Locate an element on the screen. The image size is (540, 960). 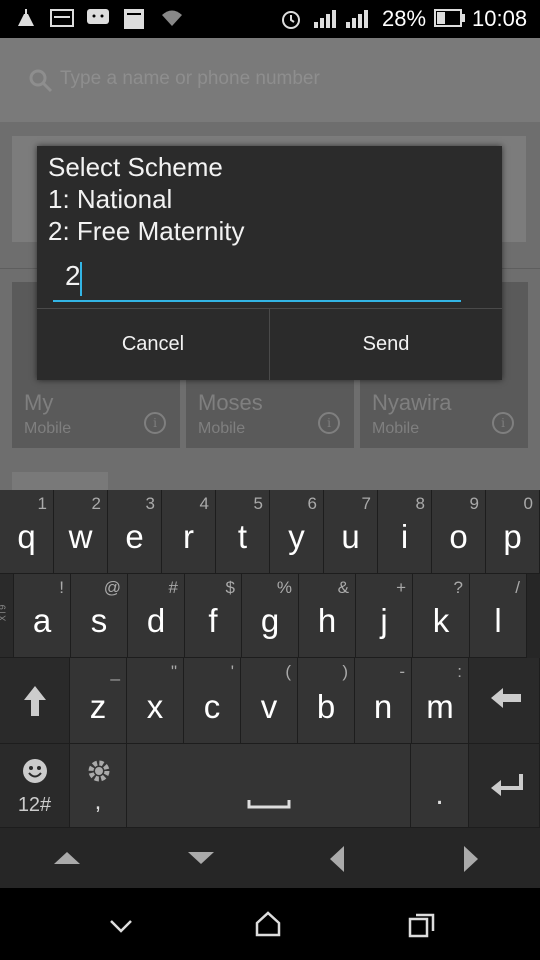
key-alt-label: 2 is located at coordinates (96, 503).